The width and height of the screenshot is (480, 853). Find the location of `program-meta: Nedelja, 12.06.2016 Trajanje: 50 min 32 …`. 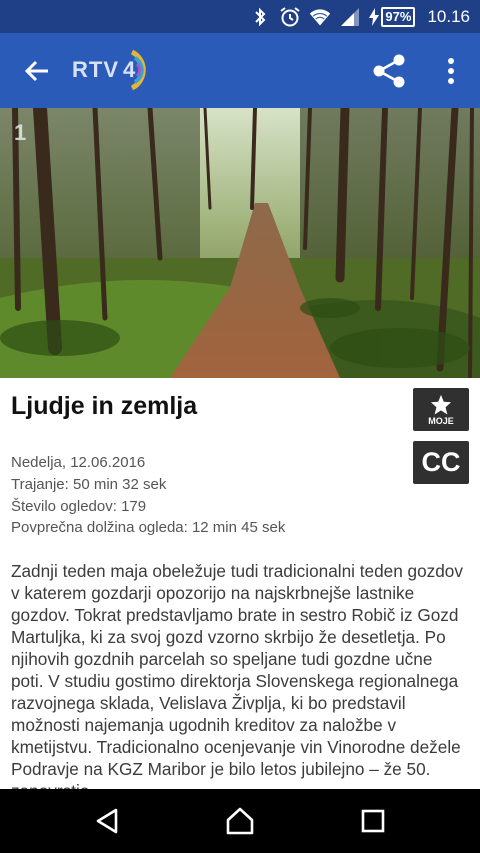

program-meta: Nedelja, 12.06.2016 Trajanje: 50 min 32 … is located at coordinates (148, 495).